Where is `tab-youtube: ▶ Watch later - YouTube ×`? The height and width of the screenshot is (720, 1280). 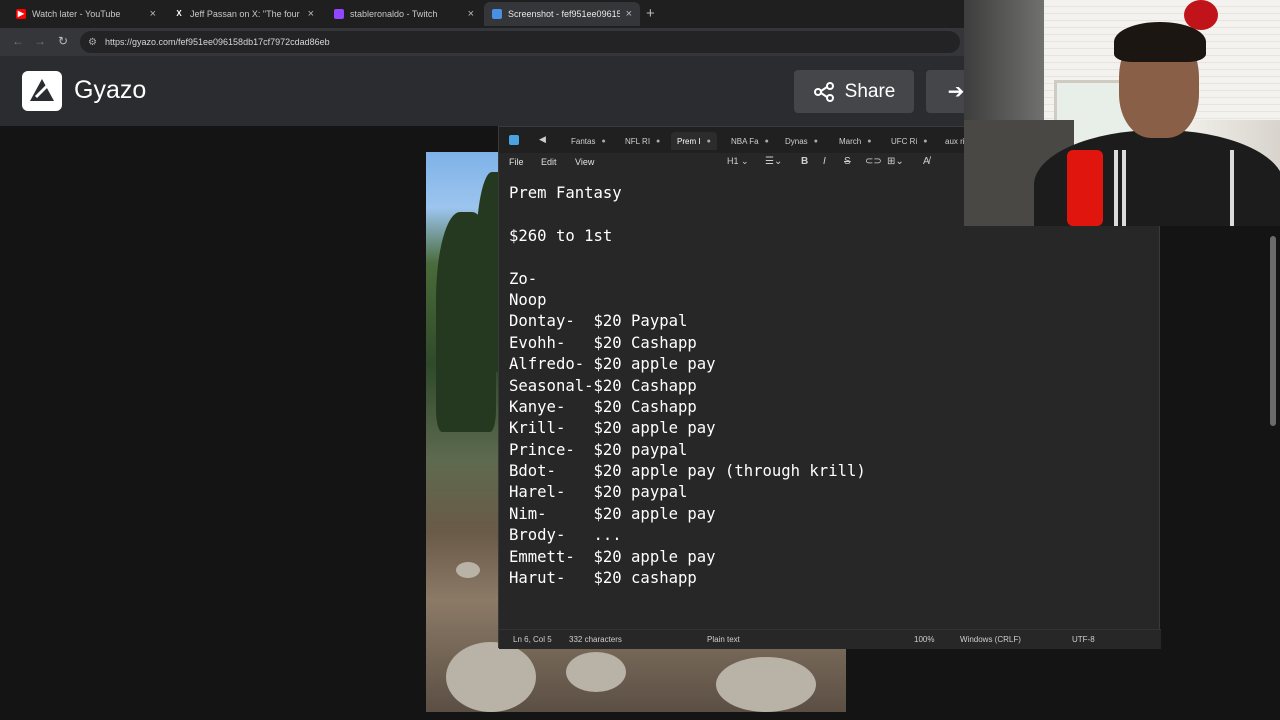 tab-youtube: ▶ Watch later - YouTube × is located at coordinates (86, 14).